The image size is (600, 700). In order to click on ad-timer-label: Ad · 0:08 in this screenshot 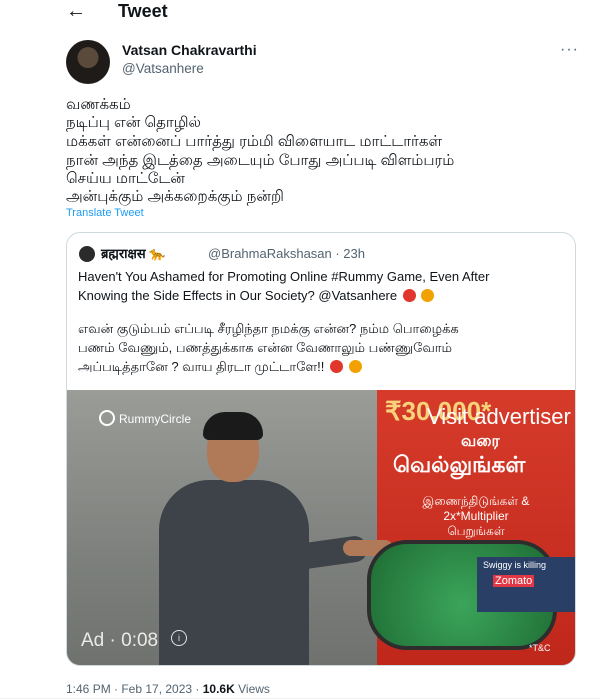, I will do `click(120, 640)`.